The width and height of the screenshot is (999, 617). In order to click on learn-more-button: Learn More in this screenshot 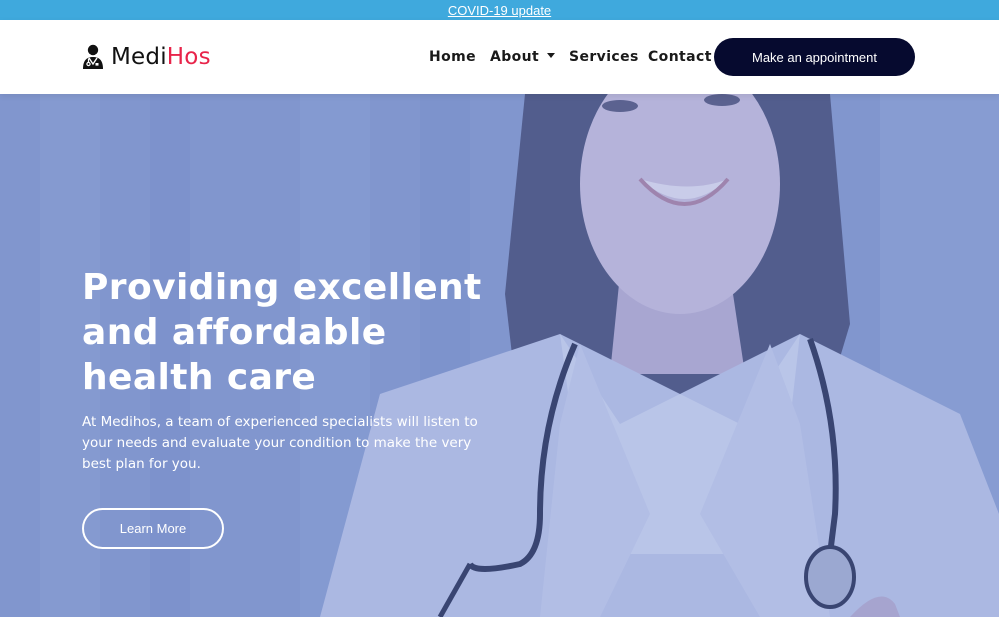, I will do `click(153, 528)`.